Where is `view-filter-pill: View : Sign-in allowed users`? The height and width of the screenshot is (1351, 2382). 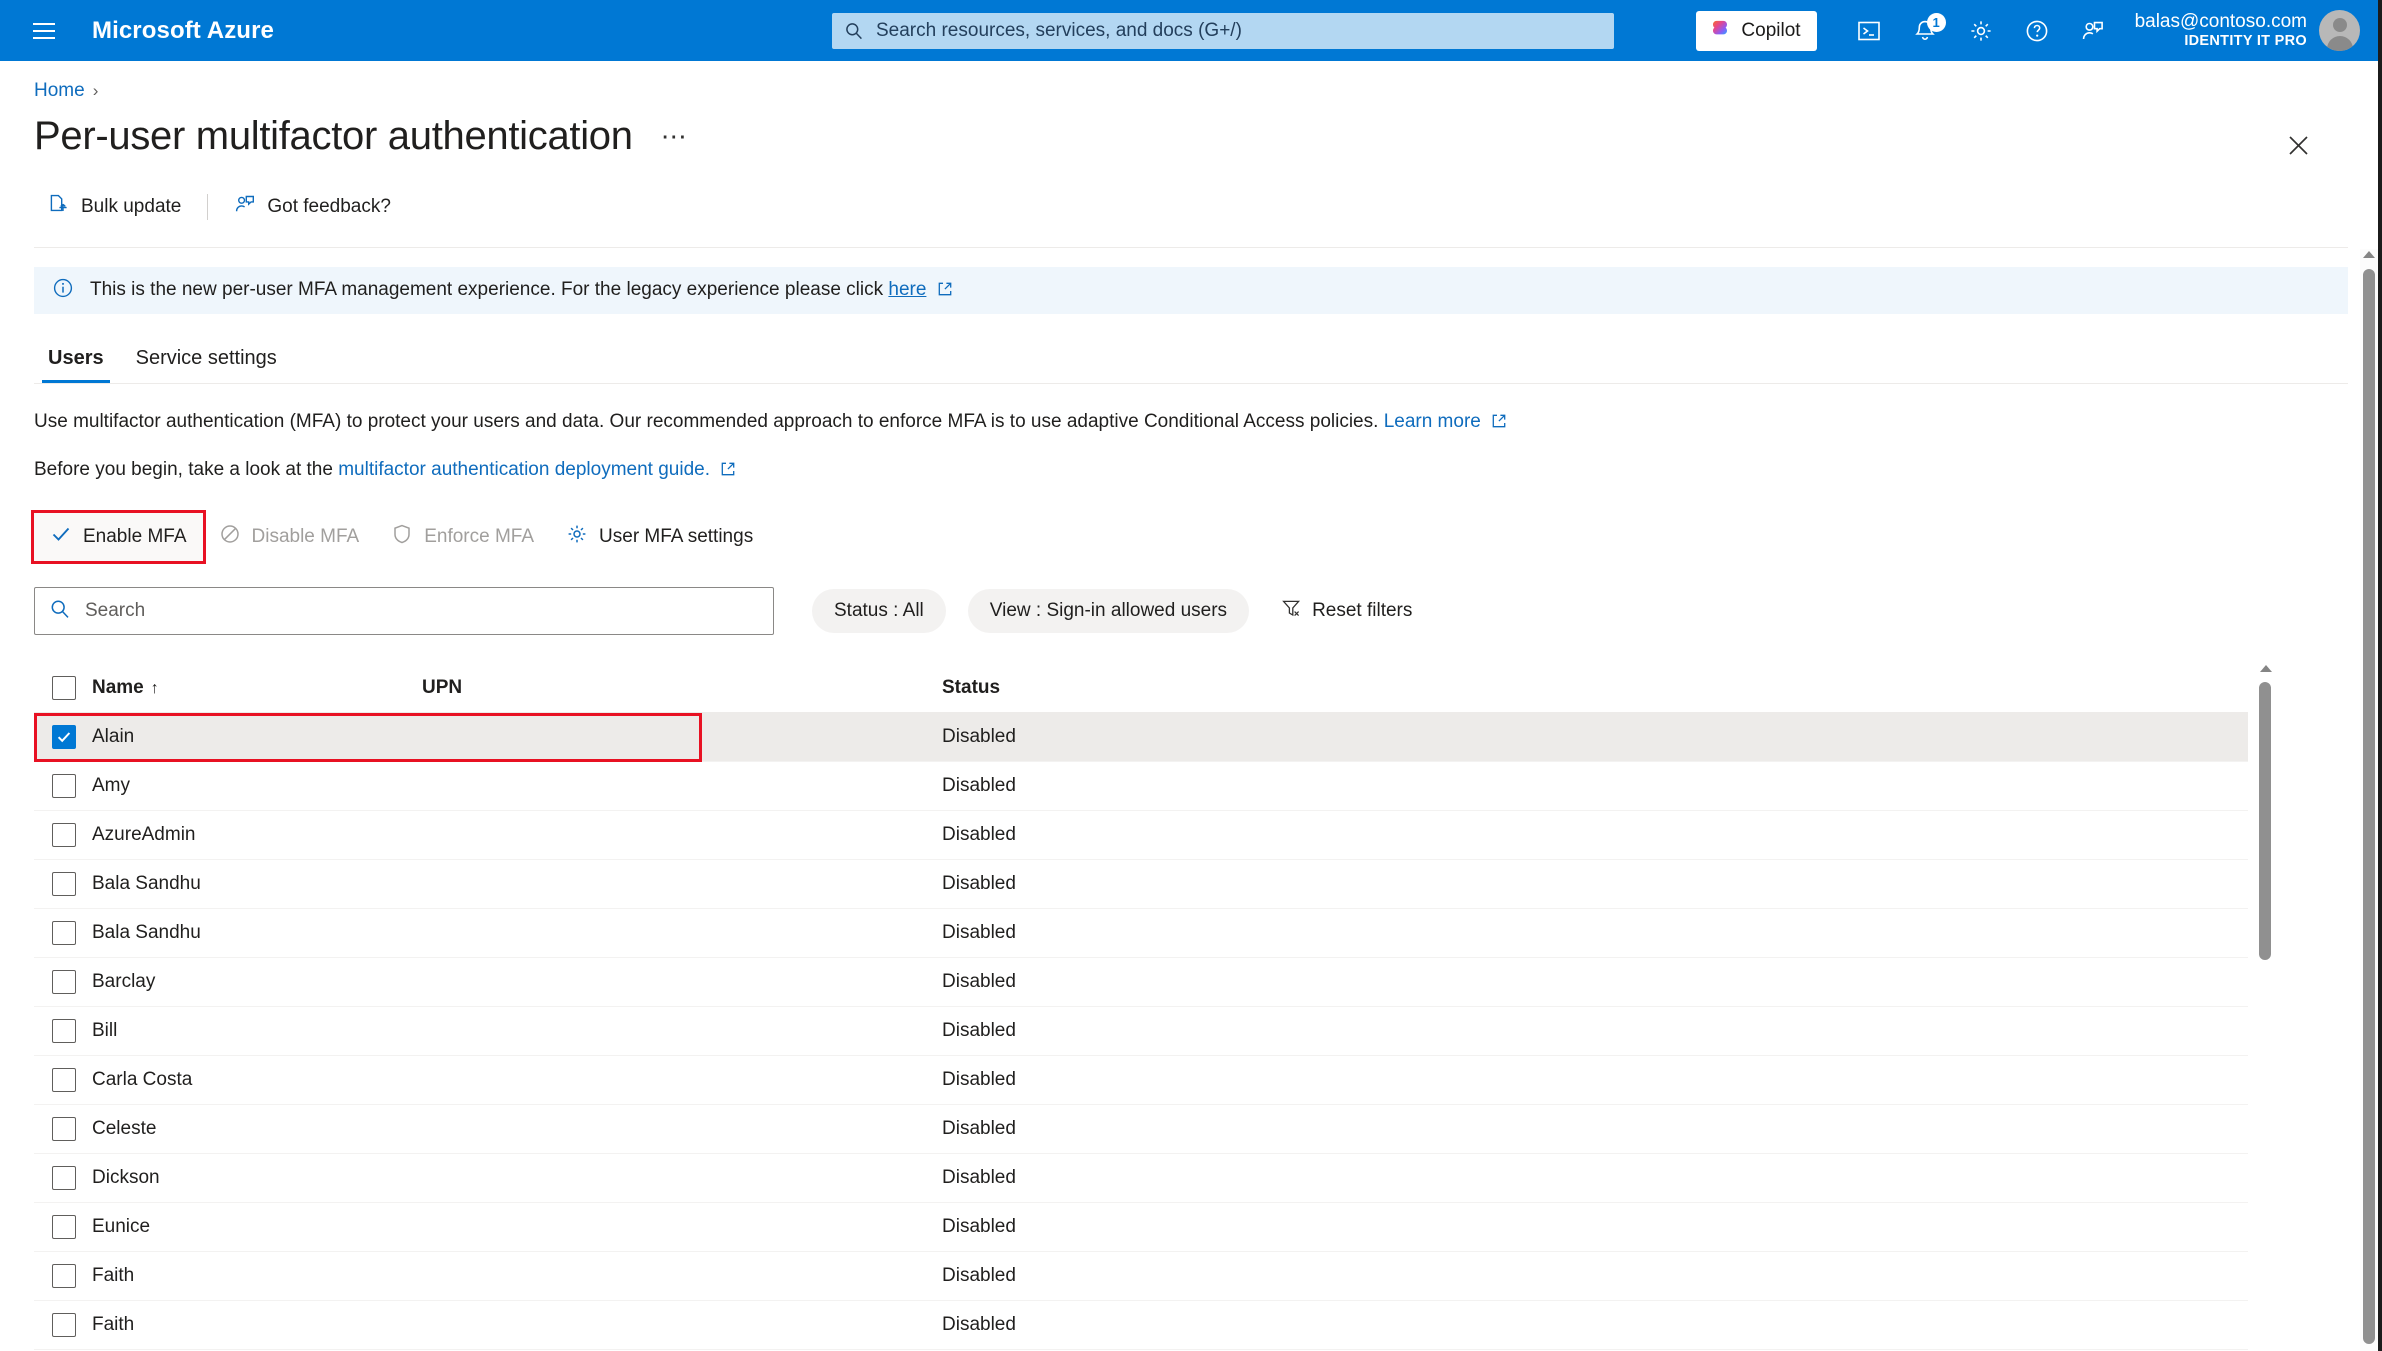 view-filter-pill: View : Sign-in allowed users is located at coordinates (1108, 611).